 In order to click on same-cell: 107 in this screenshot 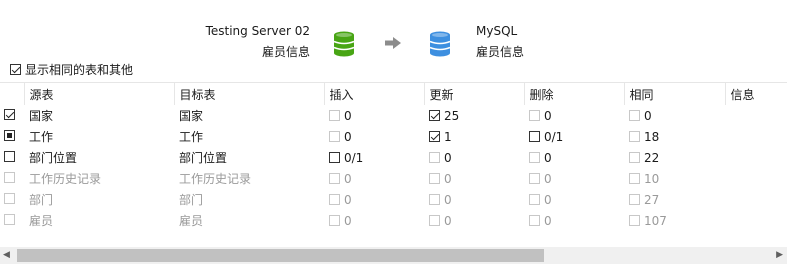, I will do `click(674, 220)`.